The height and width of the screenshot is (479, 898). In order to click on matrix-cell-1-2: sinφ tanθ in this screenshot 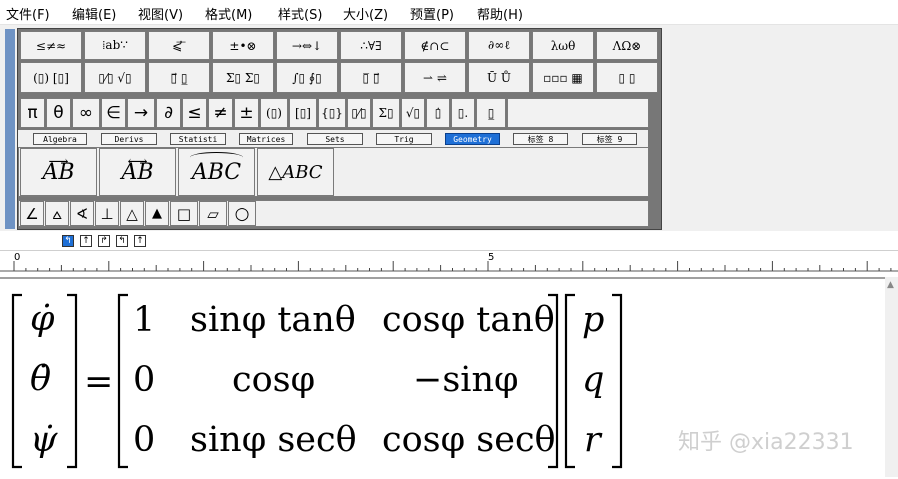, I will do `click(273, 320)`.